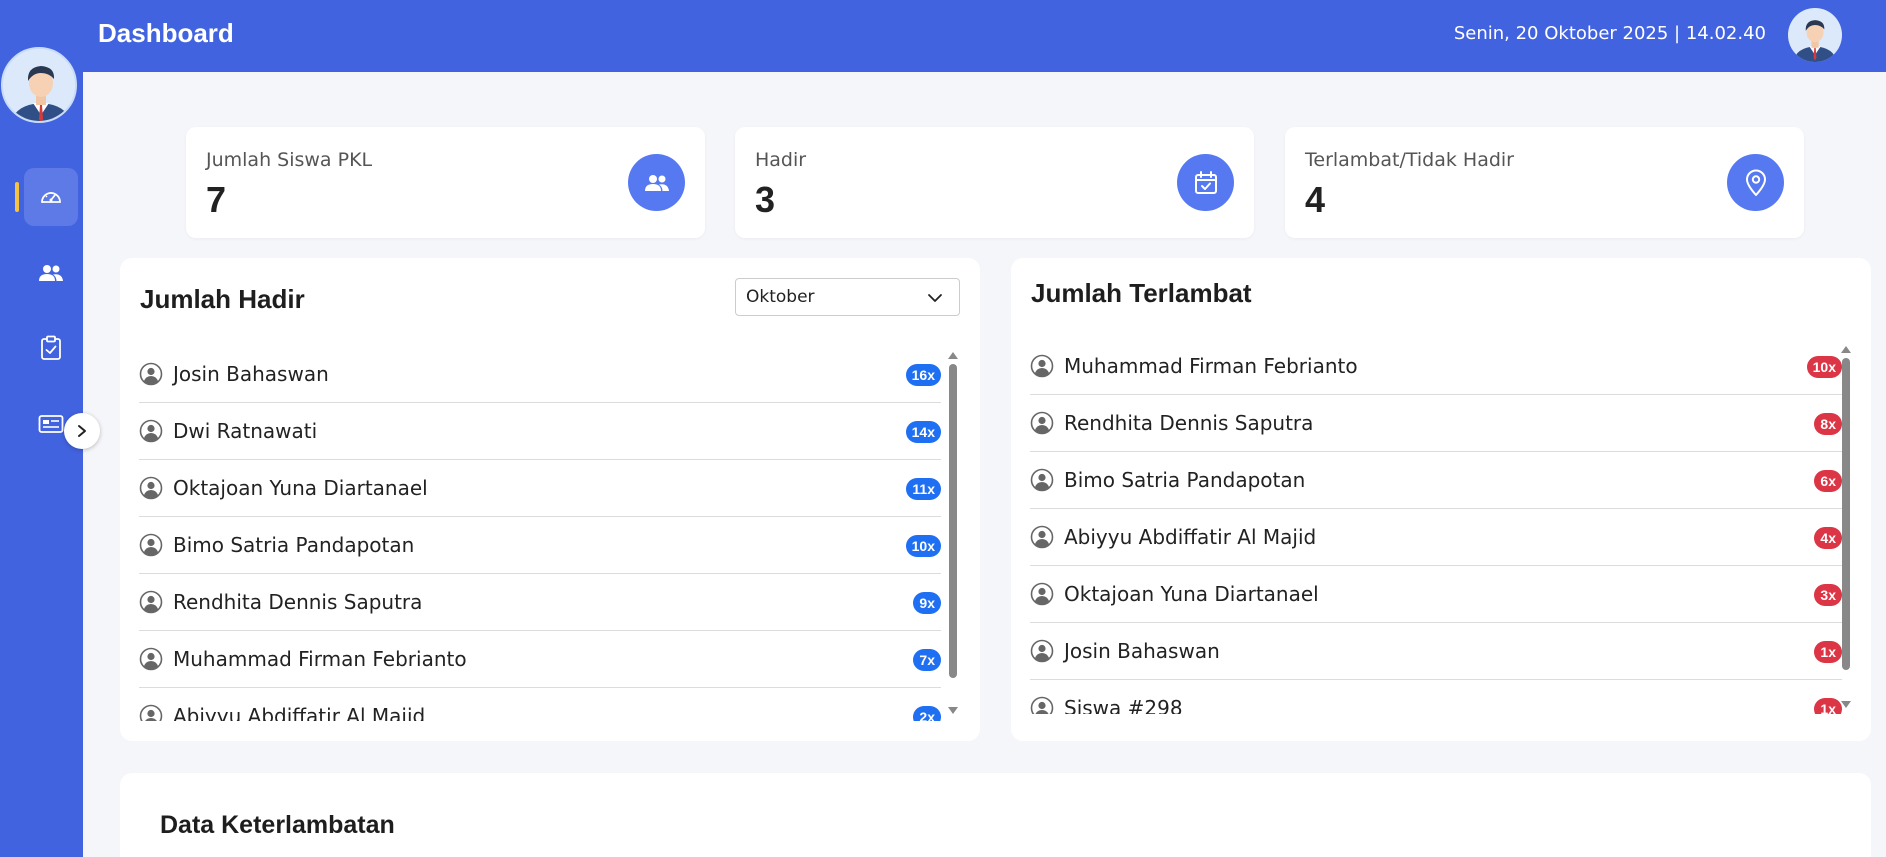 Image resolution: width=1886 pixels, height=857 pixels. What do you see at coordinates (780, 297) in the screenshot?
I see `month-select-value: Oktober` at bounding box center [780, 297].